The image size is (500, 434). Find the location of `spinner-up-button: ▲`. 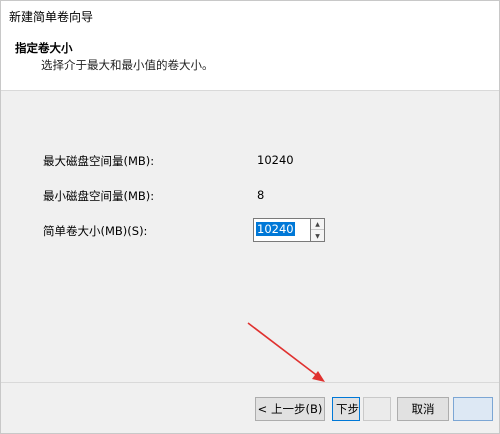

spinner-up-button: ▲ is located at coordinates (317, 224).